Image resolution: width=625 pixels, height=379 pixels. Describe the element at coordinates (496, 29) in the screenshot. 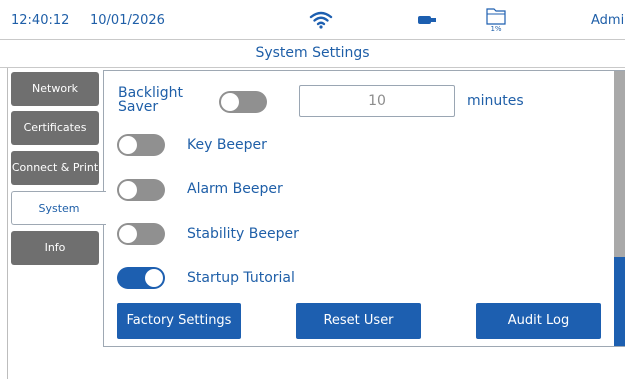

I see `storage-percent: 1%` at that location.